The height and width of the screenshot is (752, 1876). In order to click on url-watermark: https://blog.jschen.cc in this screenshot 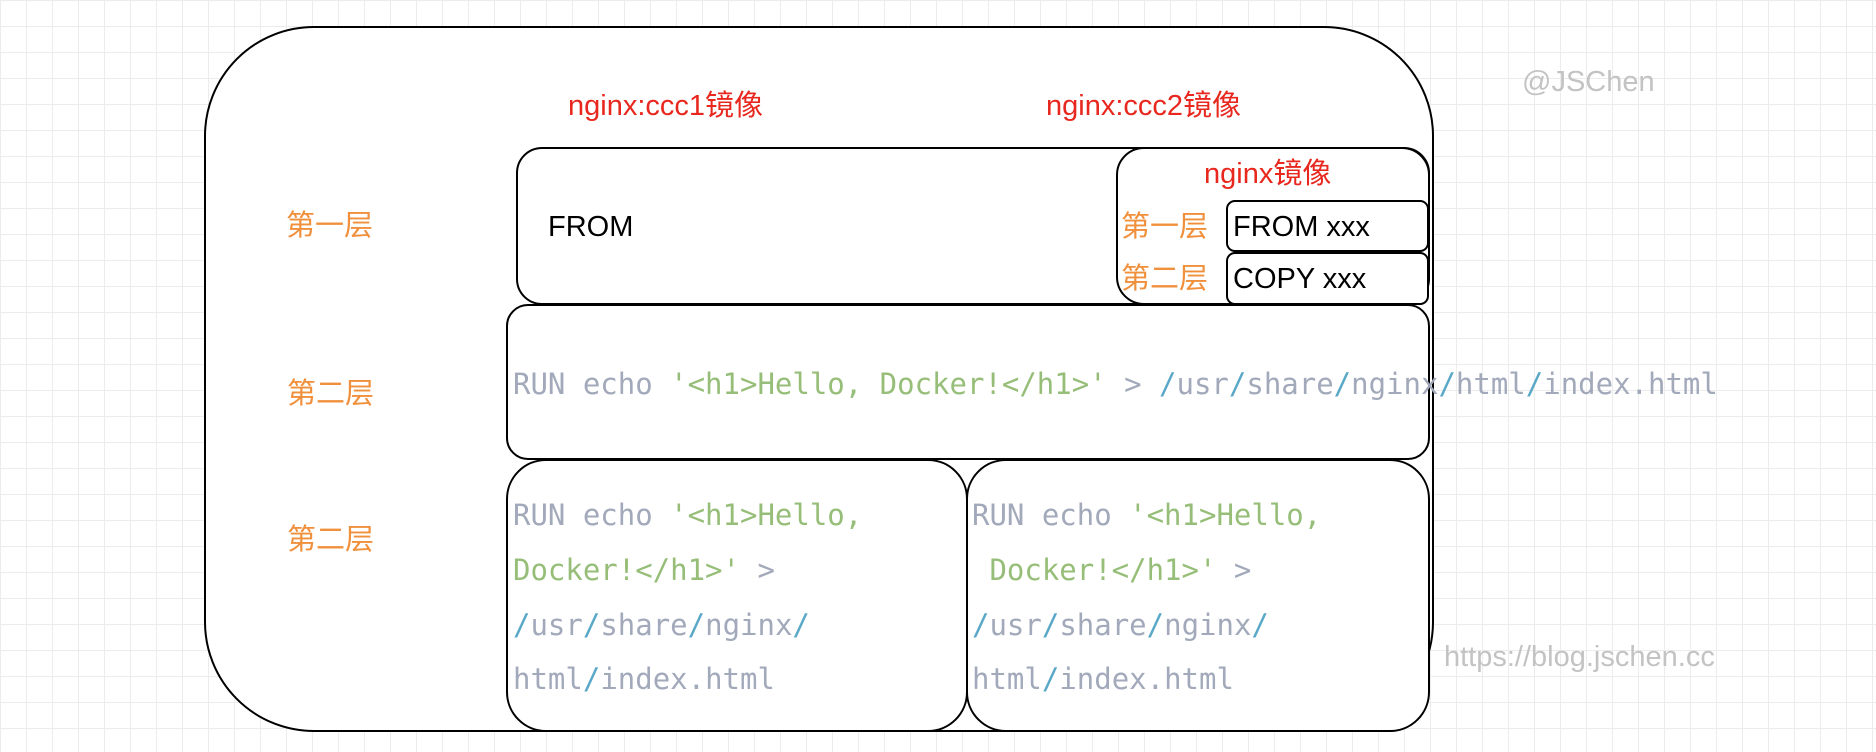, I will do `click(1579, 657)`.